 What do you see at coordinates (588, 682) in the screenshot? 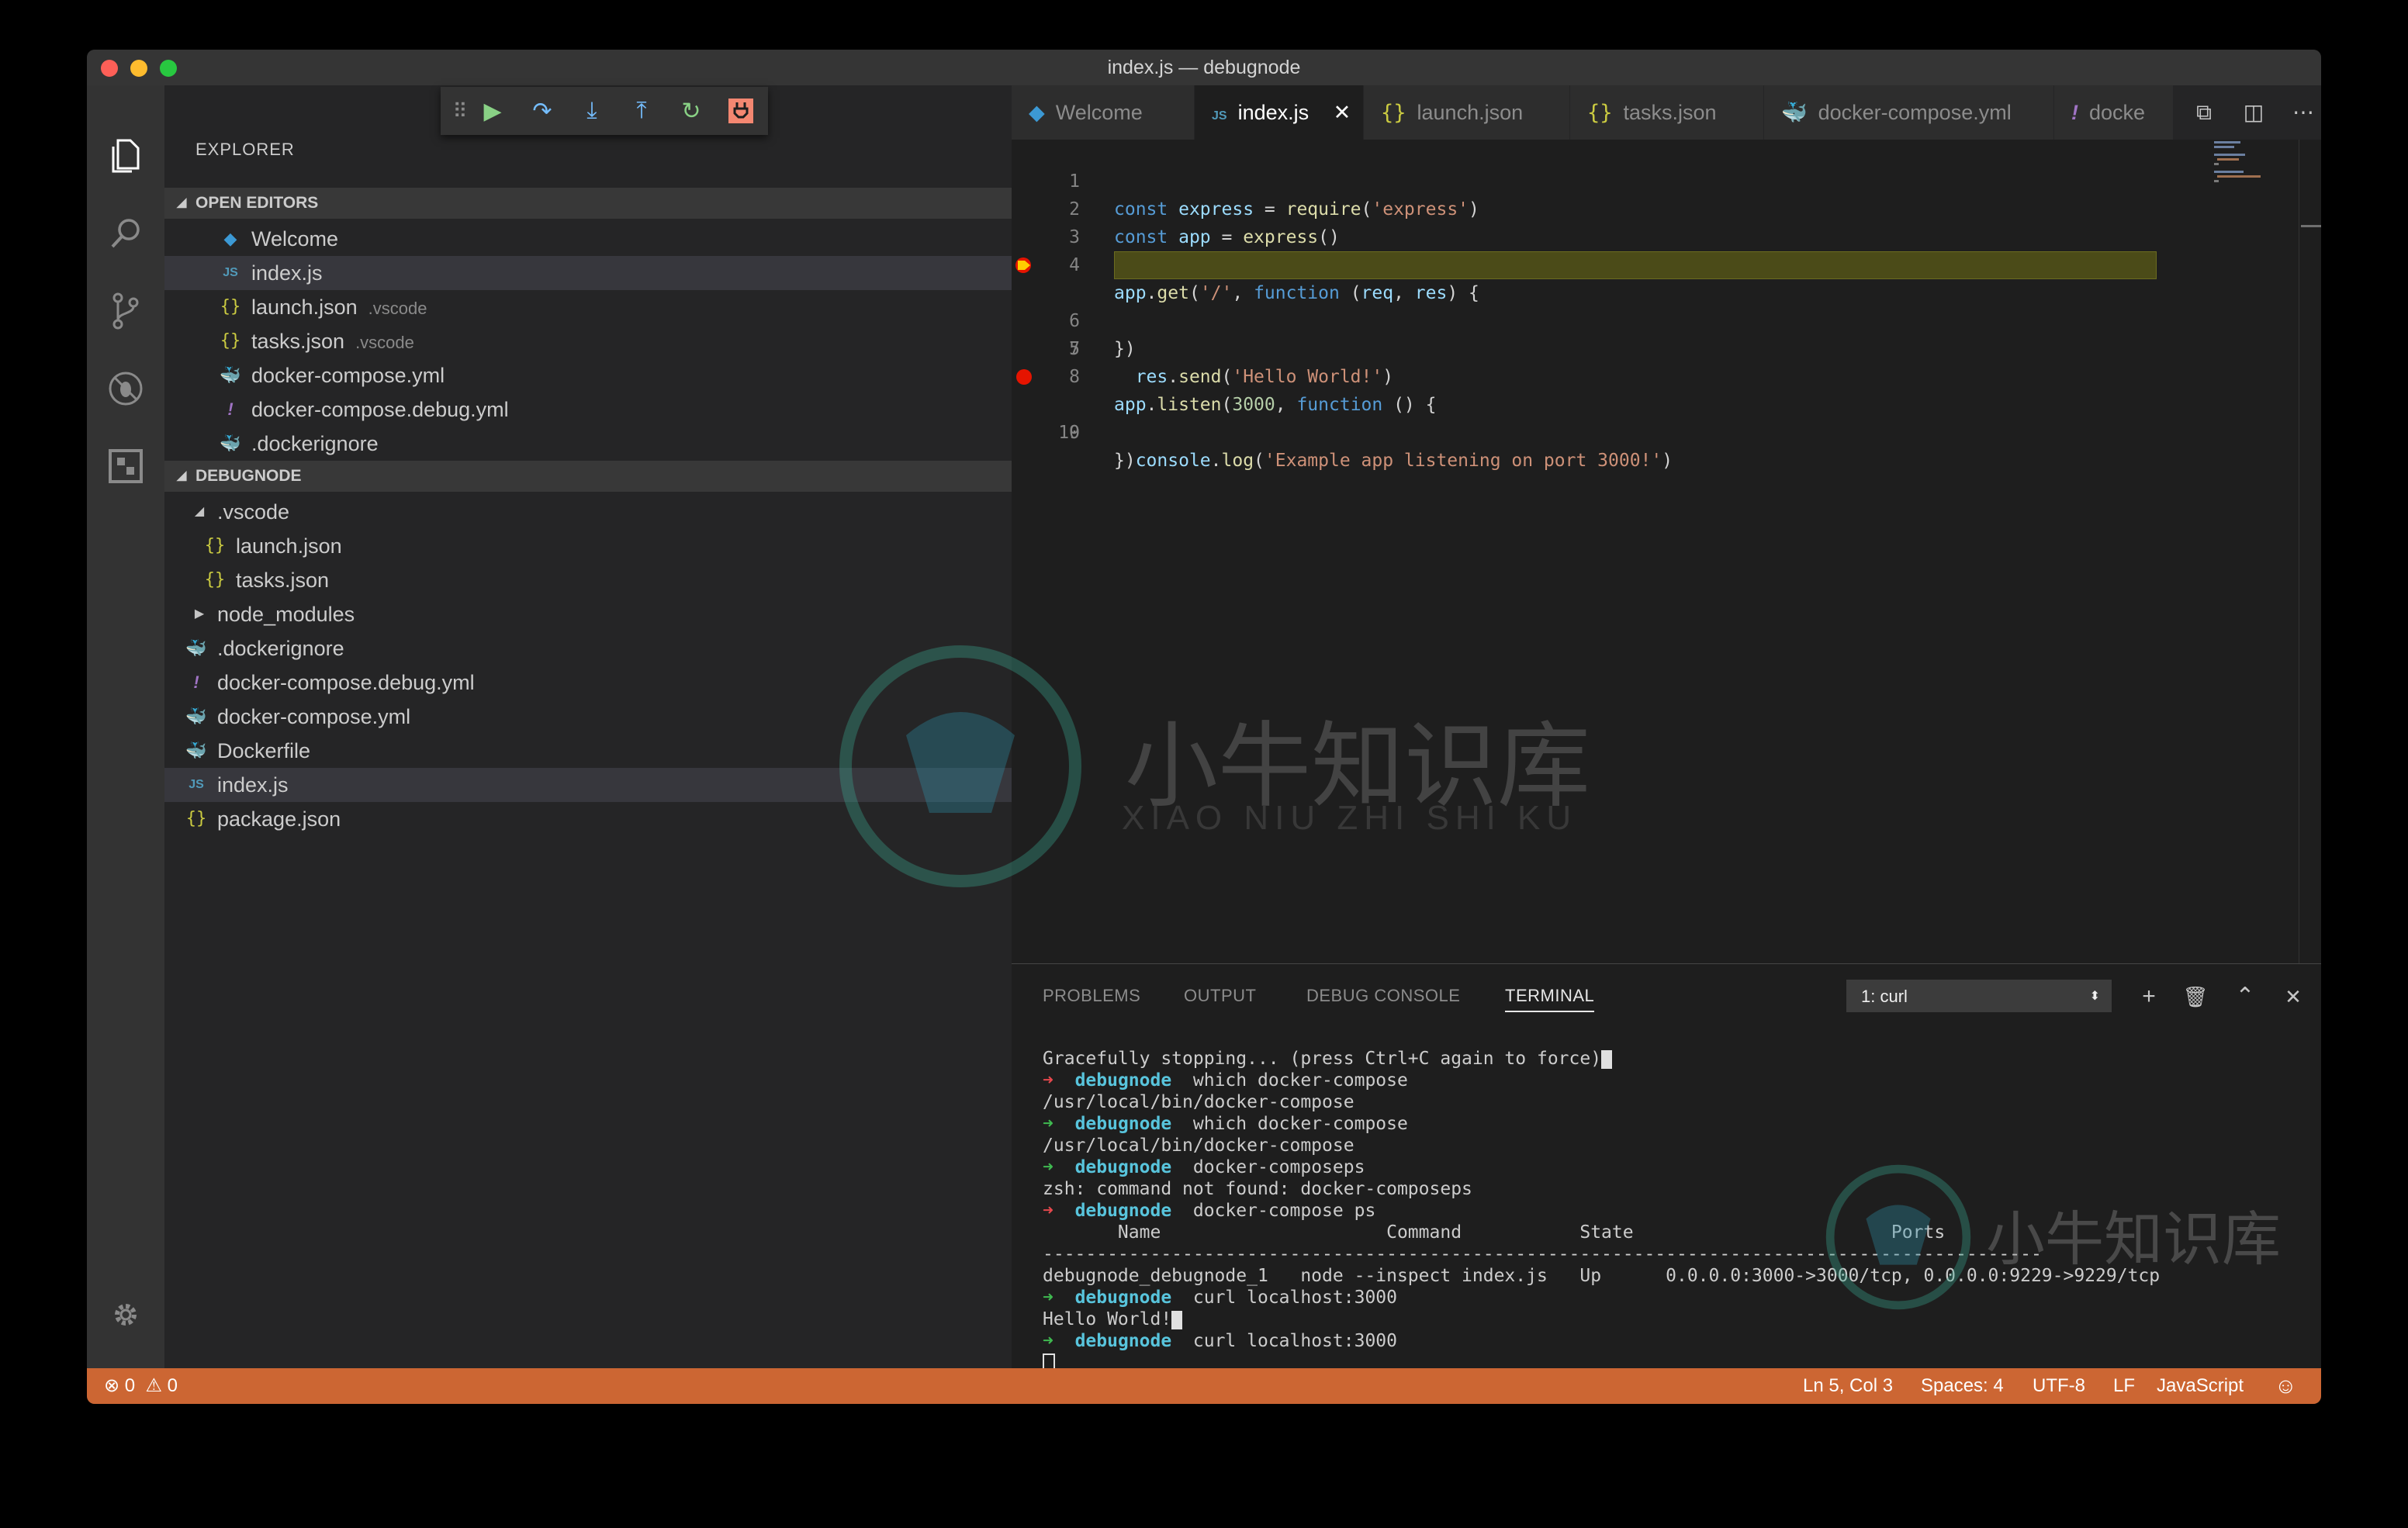
I see `tree-item: ! docker-compose.debug.yml` at bounding box center [588, 682].